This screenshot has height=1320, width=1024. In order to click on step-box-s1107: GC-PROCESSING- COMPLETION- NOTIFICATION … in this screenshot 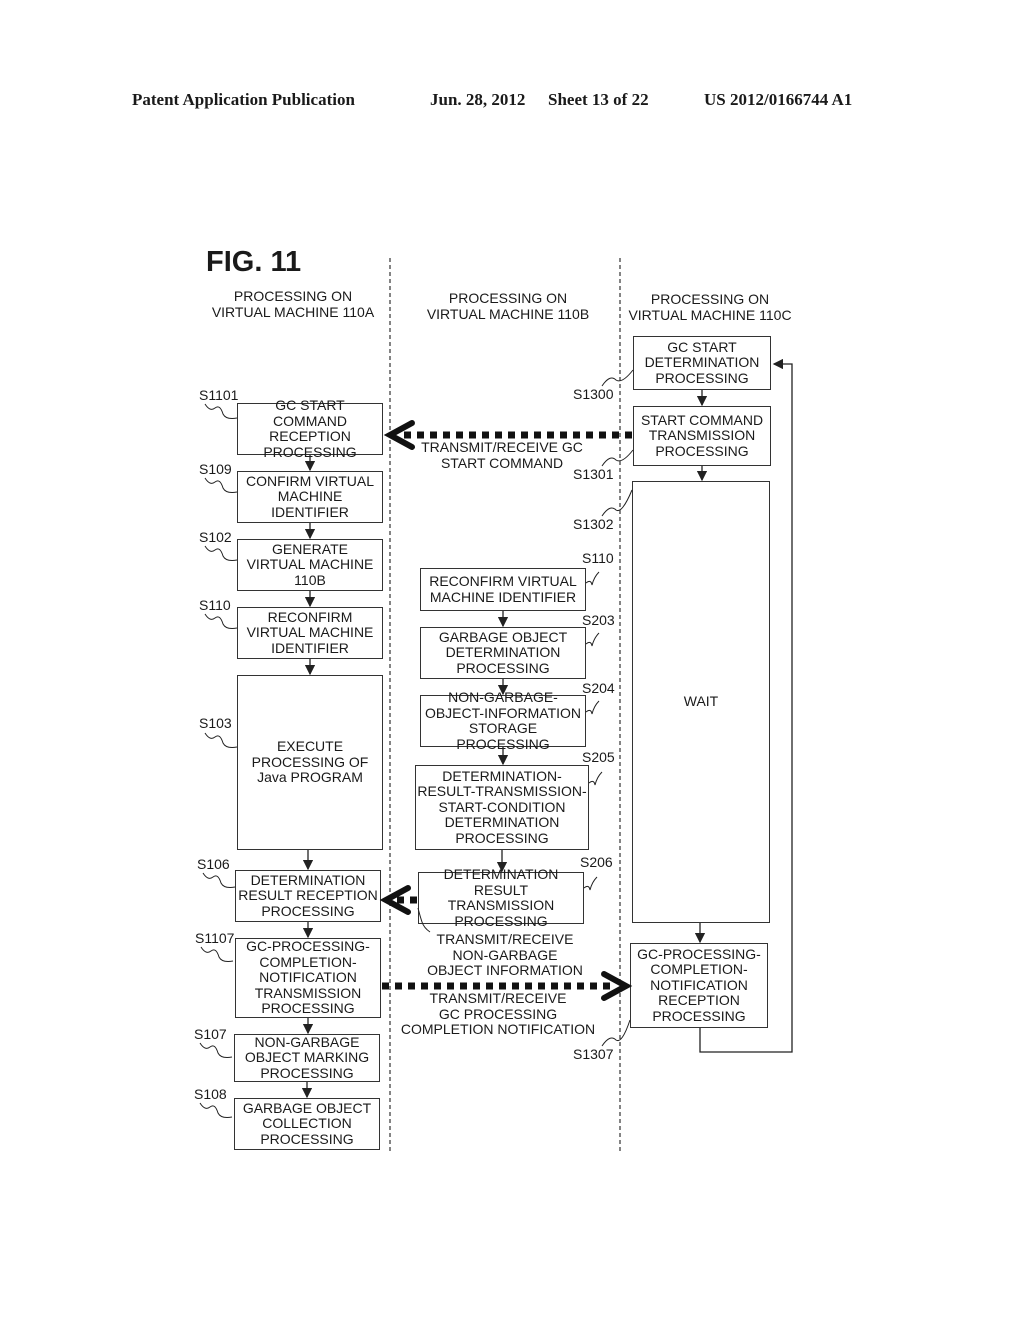, I will do `click(308, 978)`.